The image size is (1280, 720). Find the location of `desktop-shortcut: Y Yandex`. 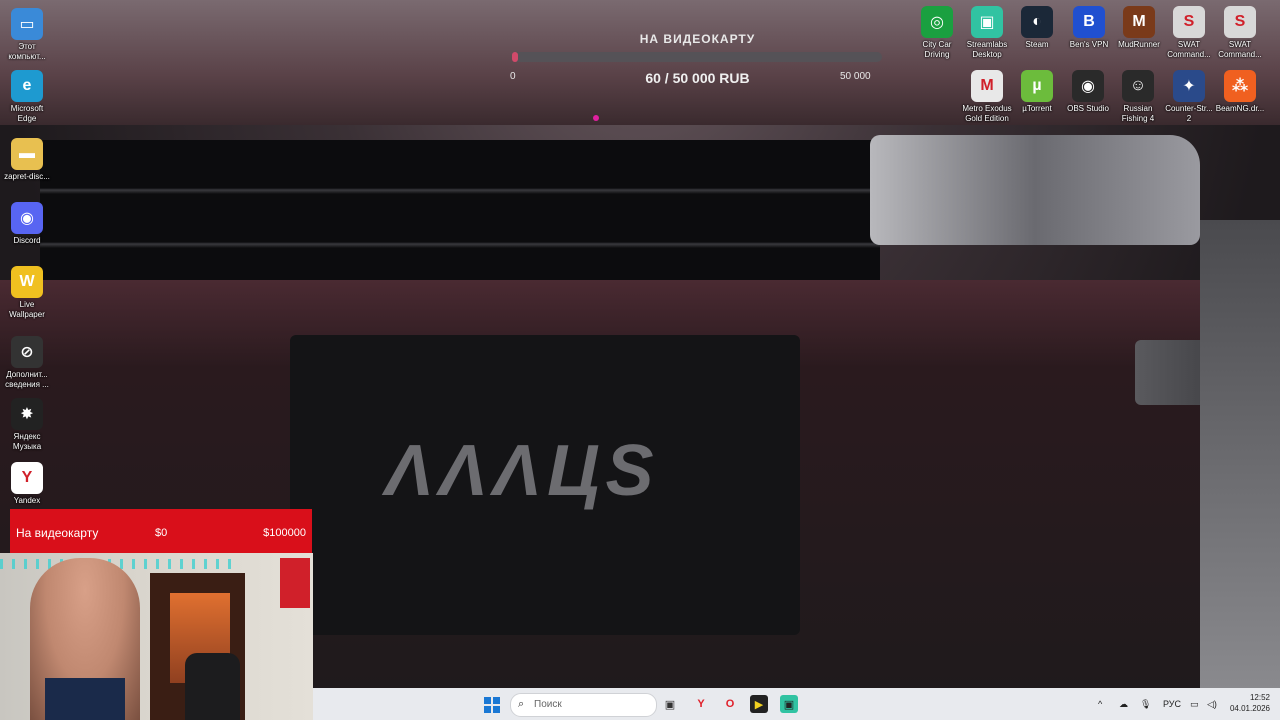

desktop-shortcut: Y Yandex is located at coordinates (27, 484).